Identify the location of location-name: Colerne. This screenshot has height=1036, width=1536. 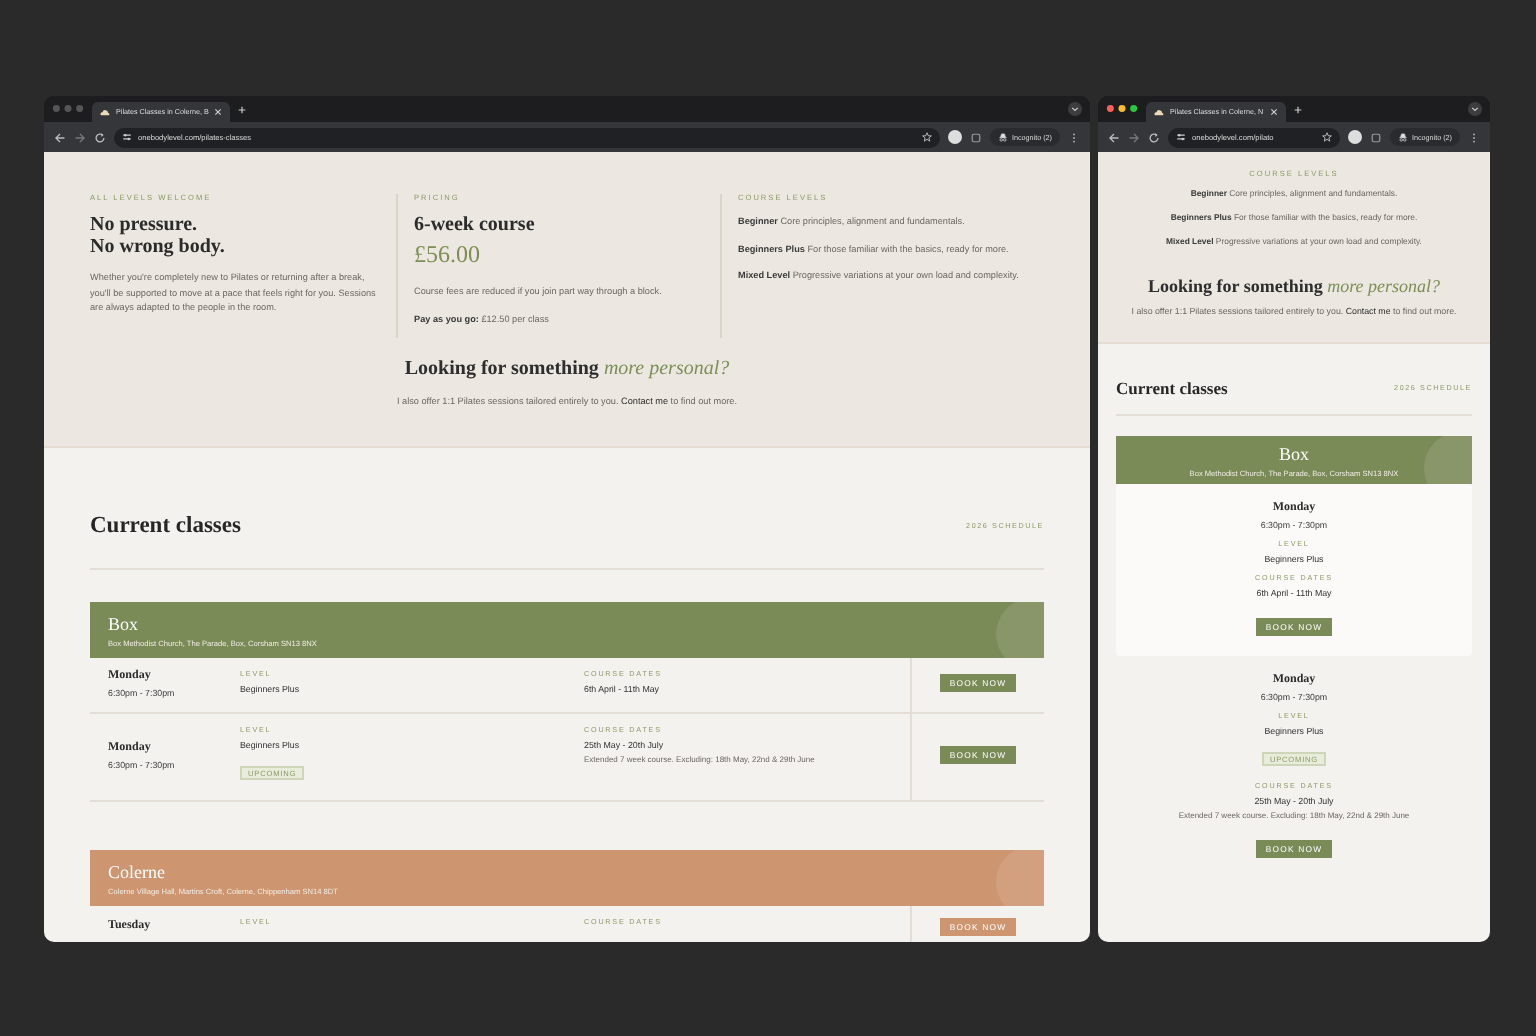
(137, 871).